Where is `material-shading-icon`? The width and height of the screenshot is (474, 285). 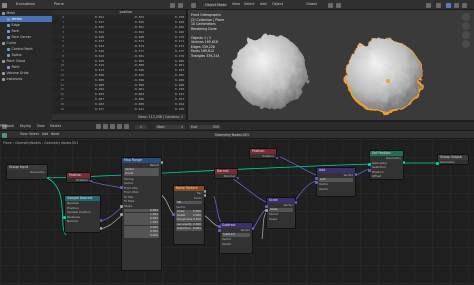 material-shading-icon is located at coordinates (456, 5).